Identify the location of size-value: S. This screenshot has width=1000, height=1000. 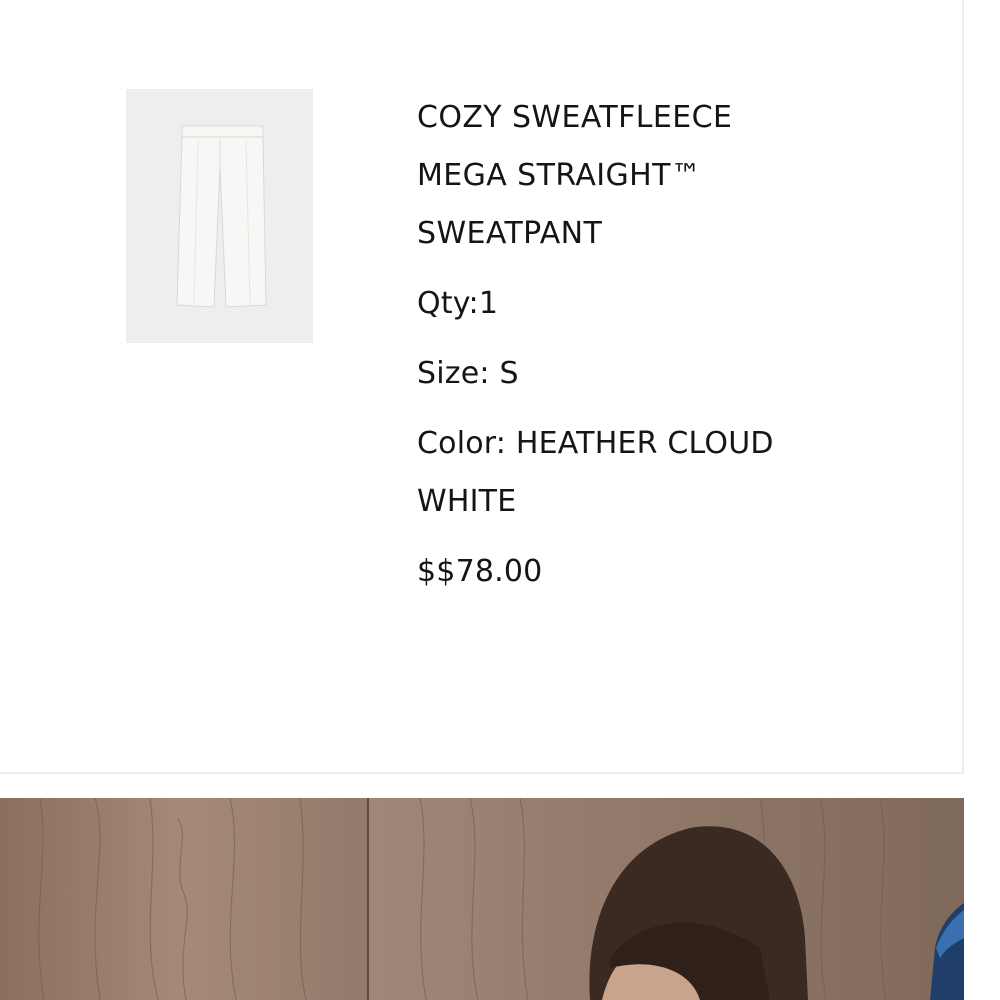
(509, 373).